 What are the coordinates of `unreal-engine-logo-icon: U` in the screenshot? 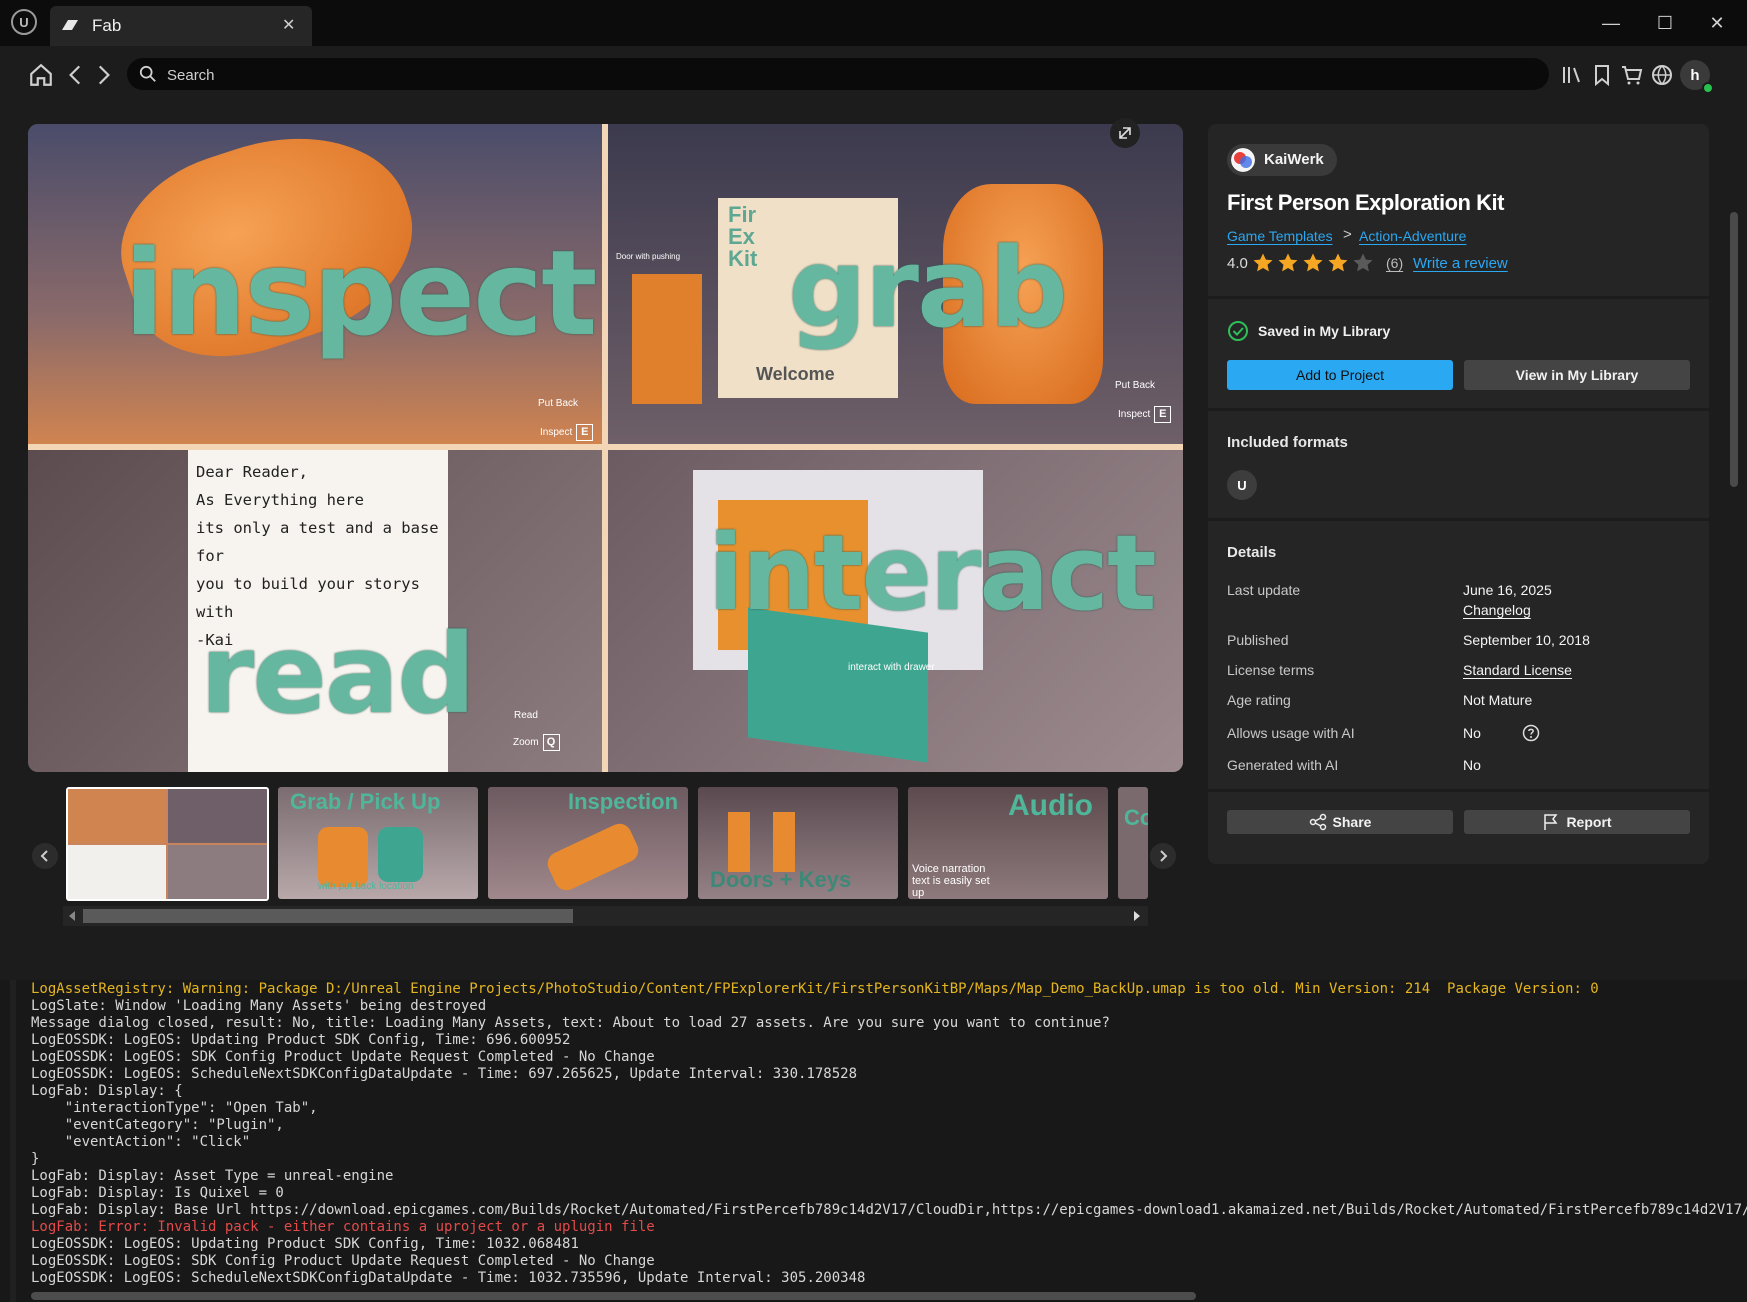 It's located at (24, 22).